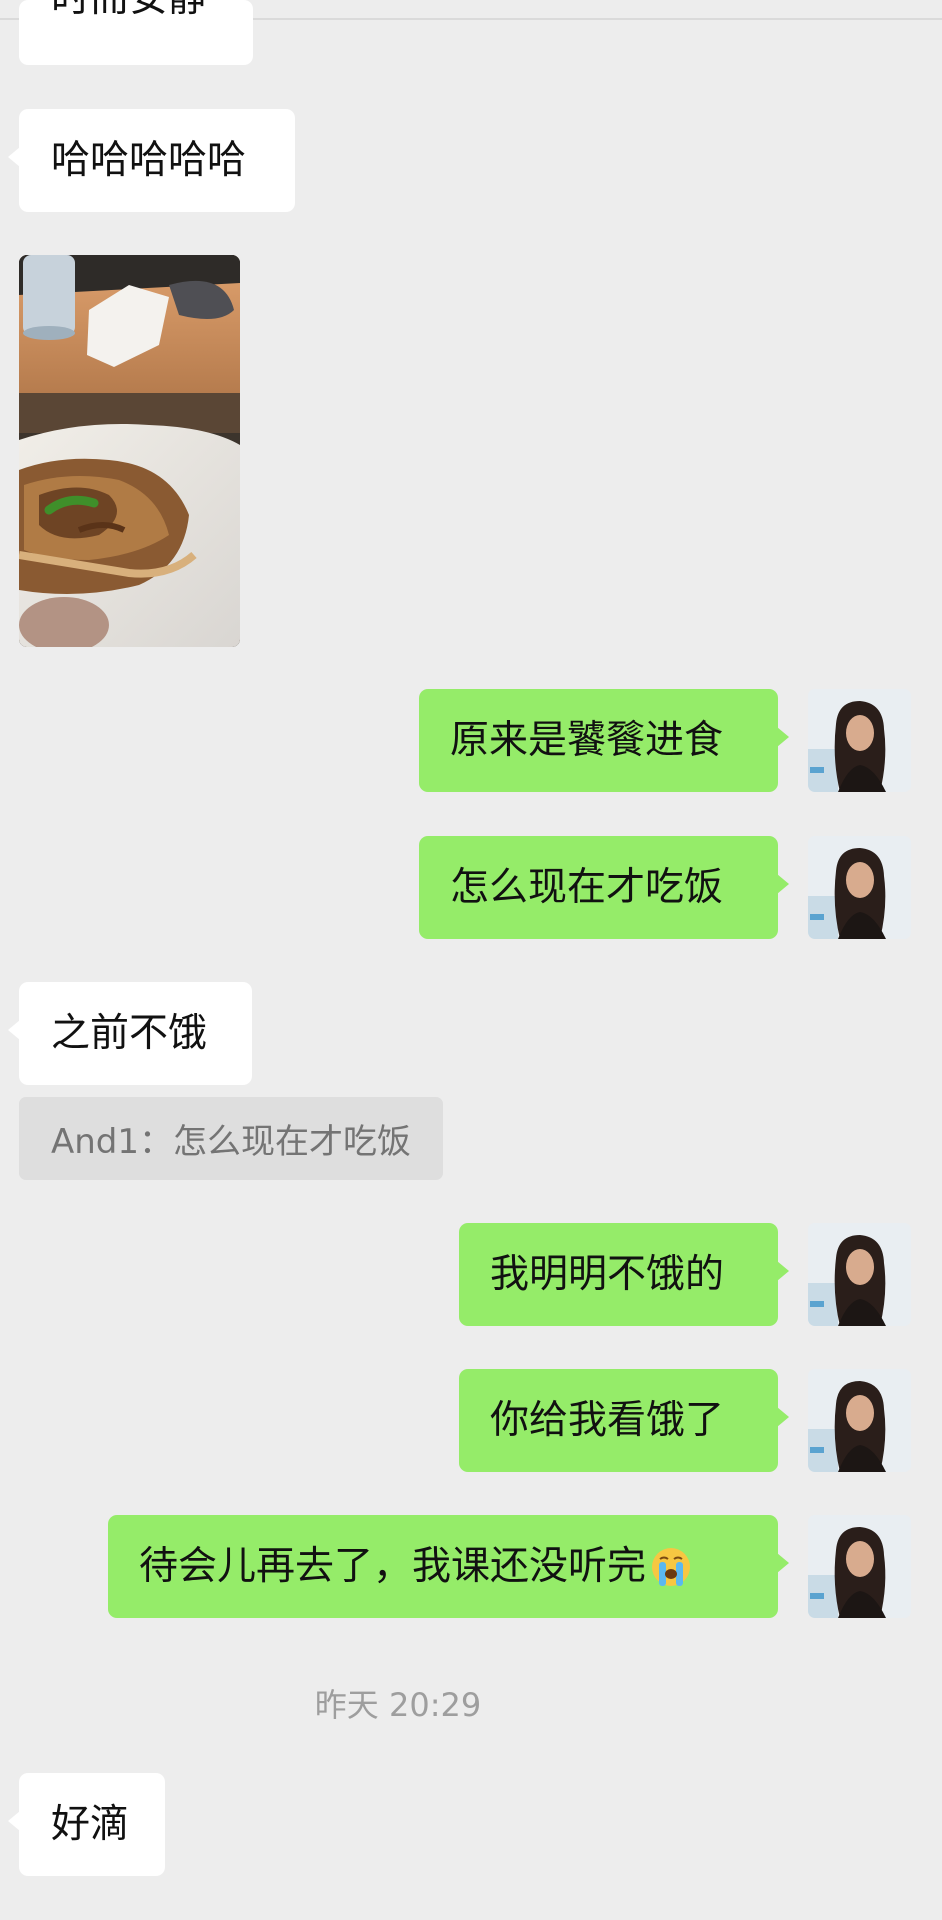  I want to click on message-text: 怎么现在才吃饭, so click(587, 887).